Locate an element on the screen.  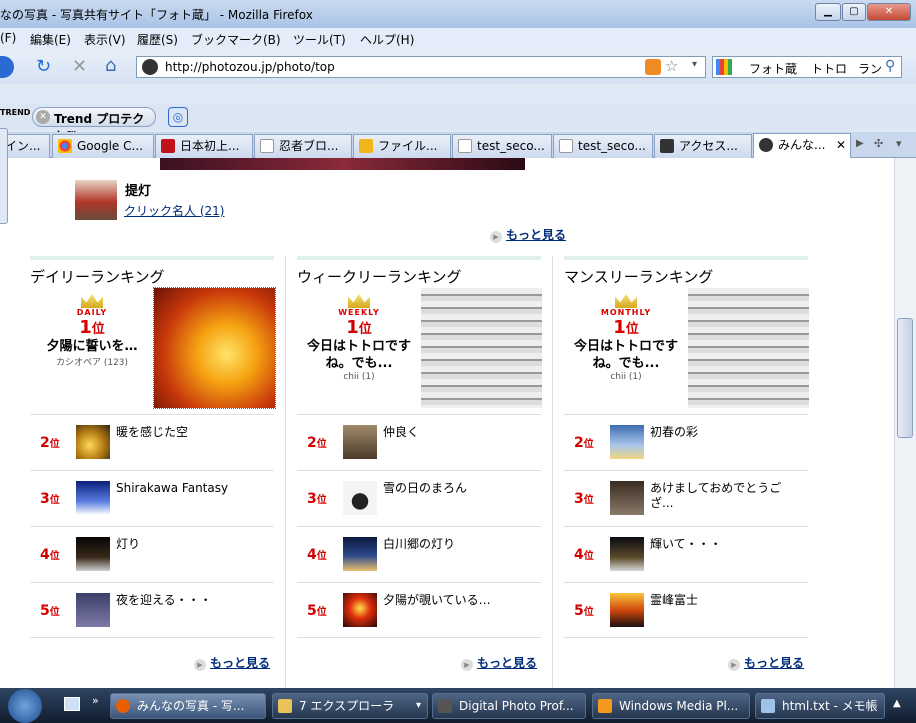
rss-icon is located at coordinates (653, 67).